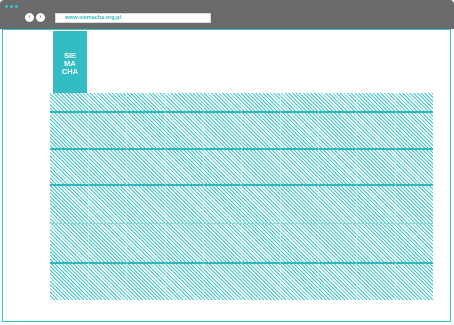 This screenshot has height=325, width=454. Describe the element at coordinates (227, 14) in the screenshot. I see `browser-chrome: ‹ › www.siemacha.org.pl` at that location.